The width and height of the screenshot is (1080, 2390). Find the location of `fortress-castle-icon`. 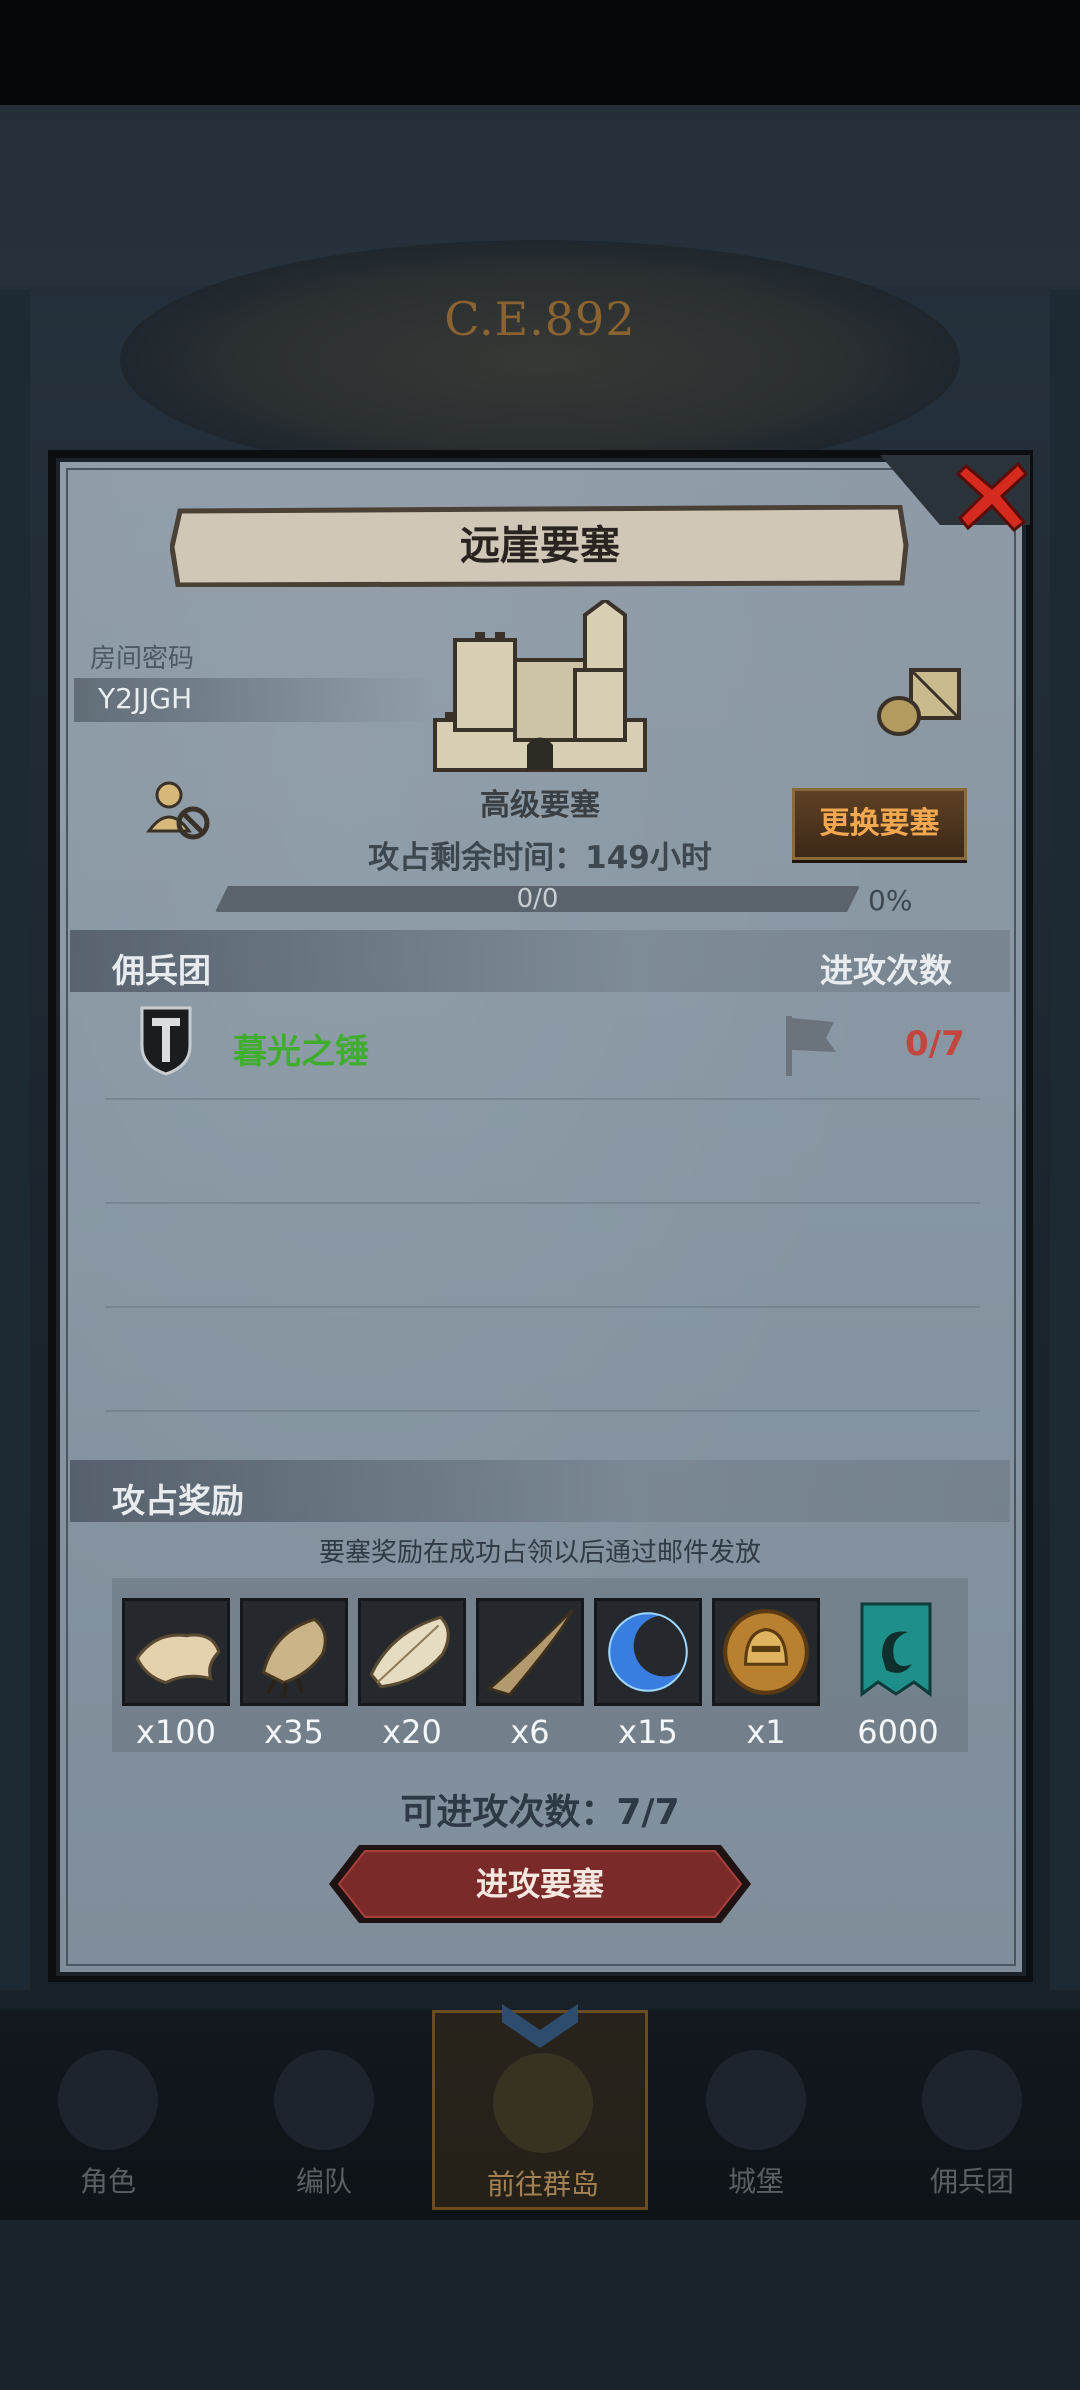

fortress-castle-icon is located at coordinates (540, 686).